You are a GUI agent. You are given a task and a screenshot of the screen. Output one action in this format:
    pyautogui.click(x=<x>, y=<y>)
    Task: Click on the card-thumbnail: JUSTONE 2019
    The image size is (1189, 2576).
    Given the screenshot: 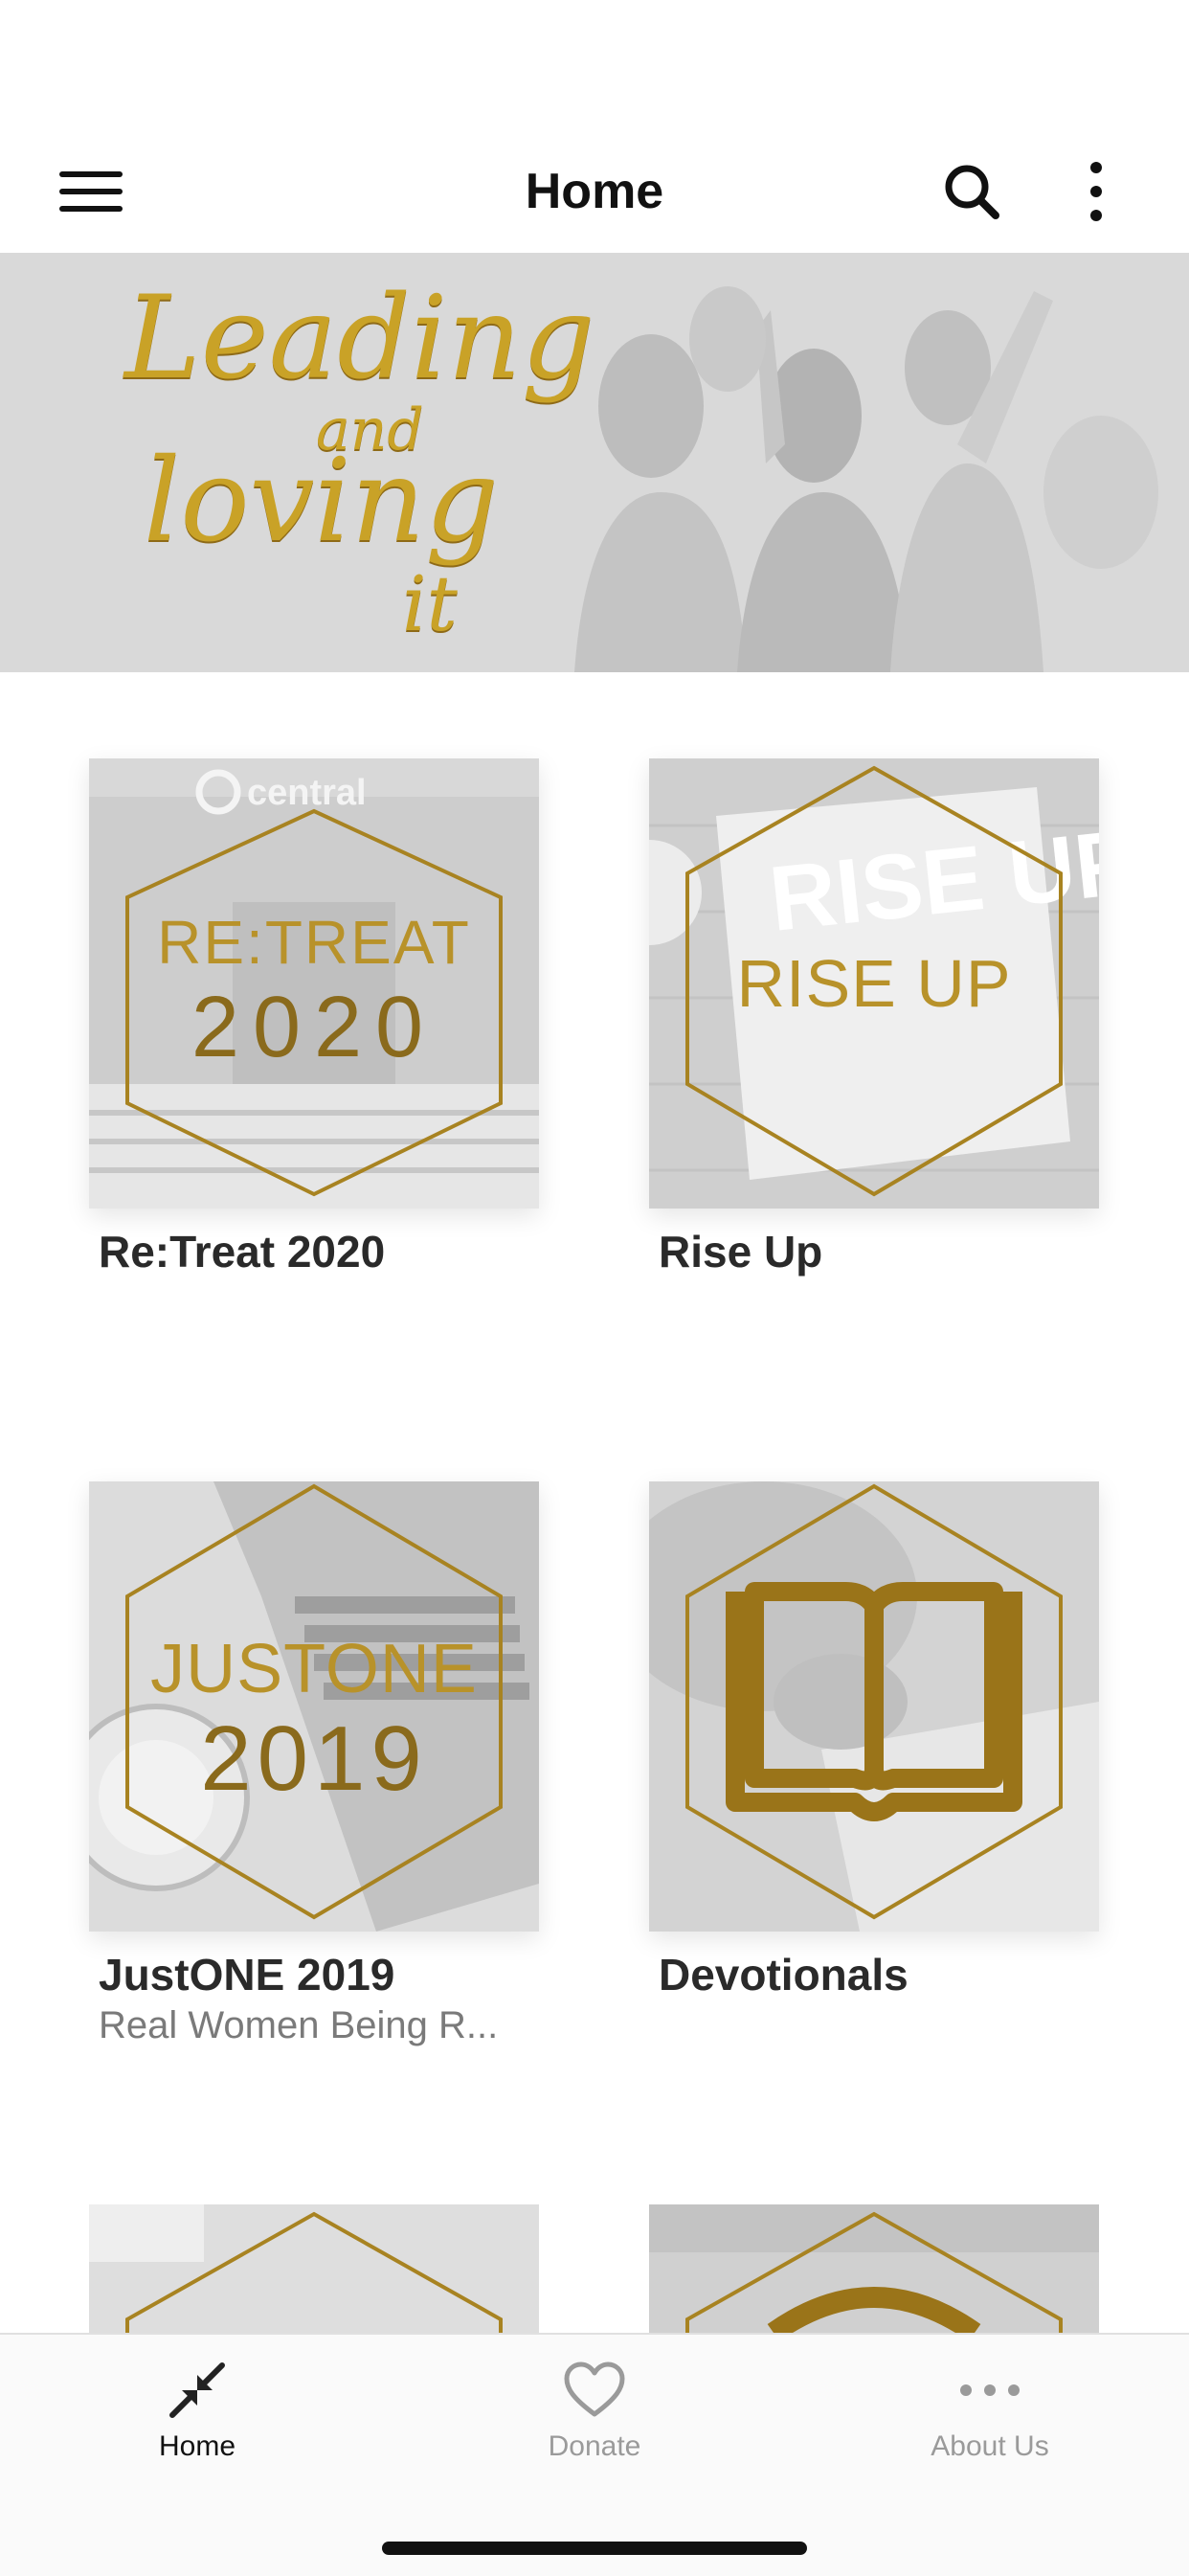 What is the action you would take?
    pyautogui.click(x=314, y=1706)
    